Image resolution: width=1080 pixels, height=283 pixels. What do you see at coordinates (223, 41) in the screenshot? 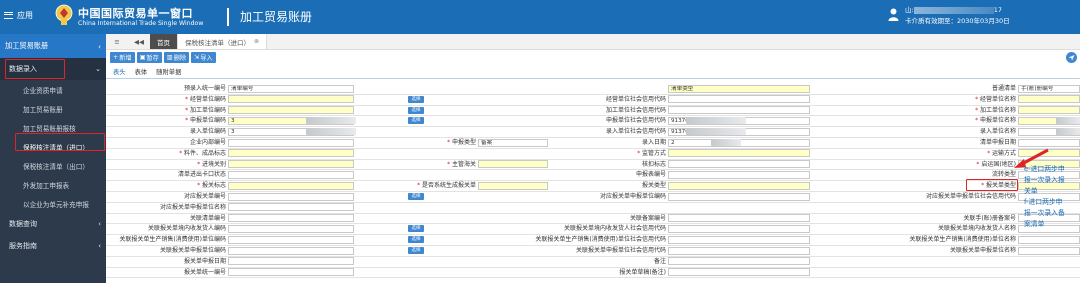
I see `tab-bonded-list-import: 保税核注清单（进口） ⊗` at bounding box center [223, 41].